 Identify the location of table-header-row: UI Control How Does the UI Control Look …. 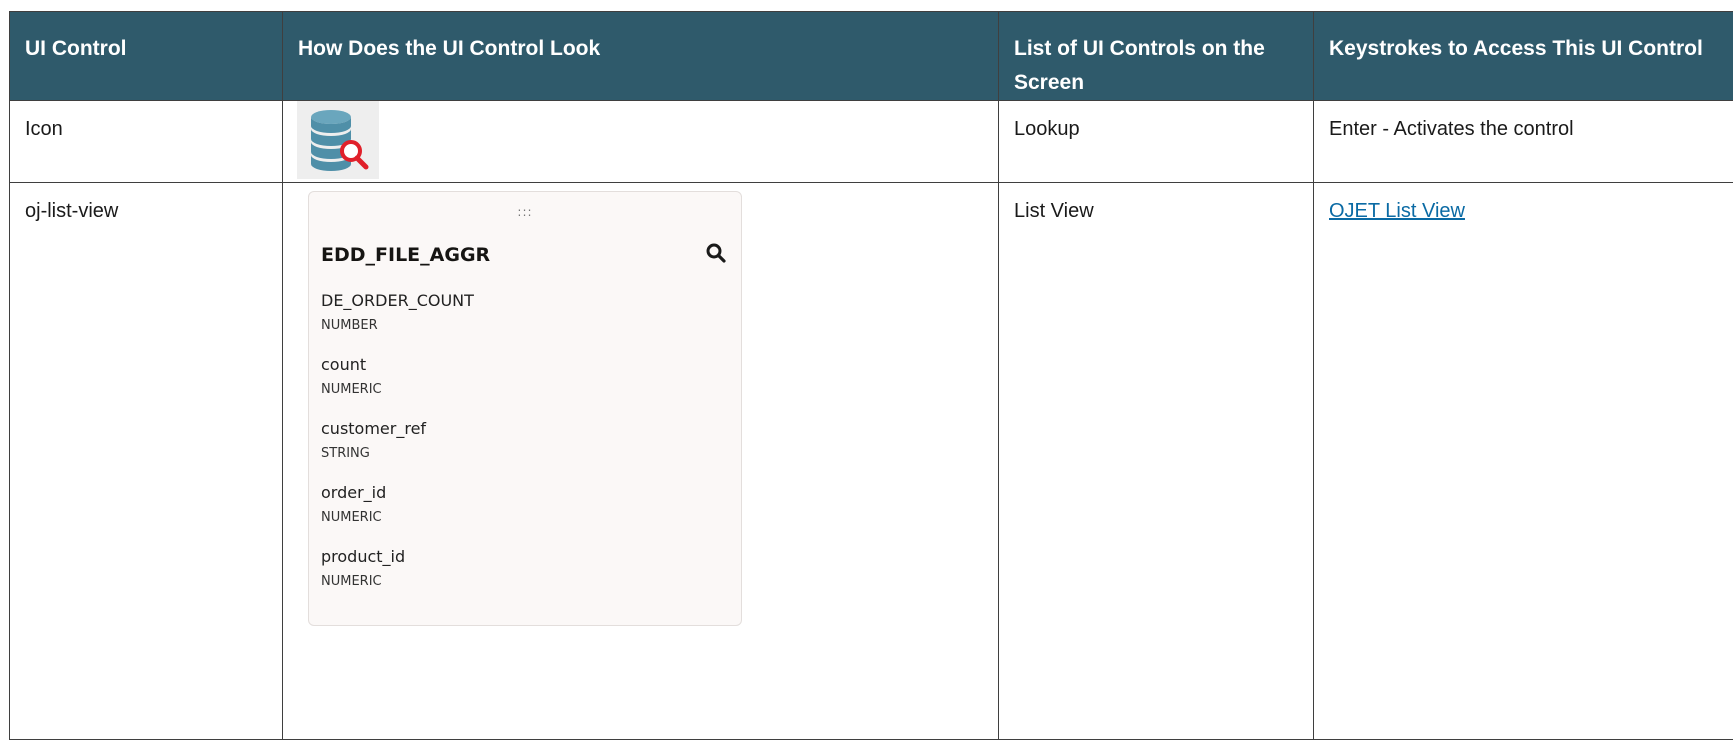
(871, 56).